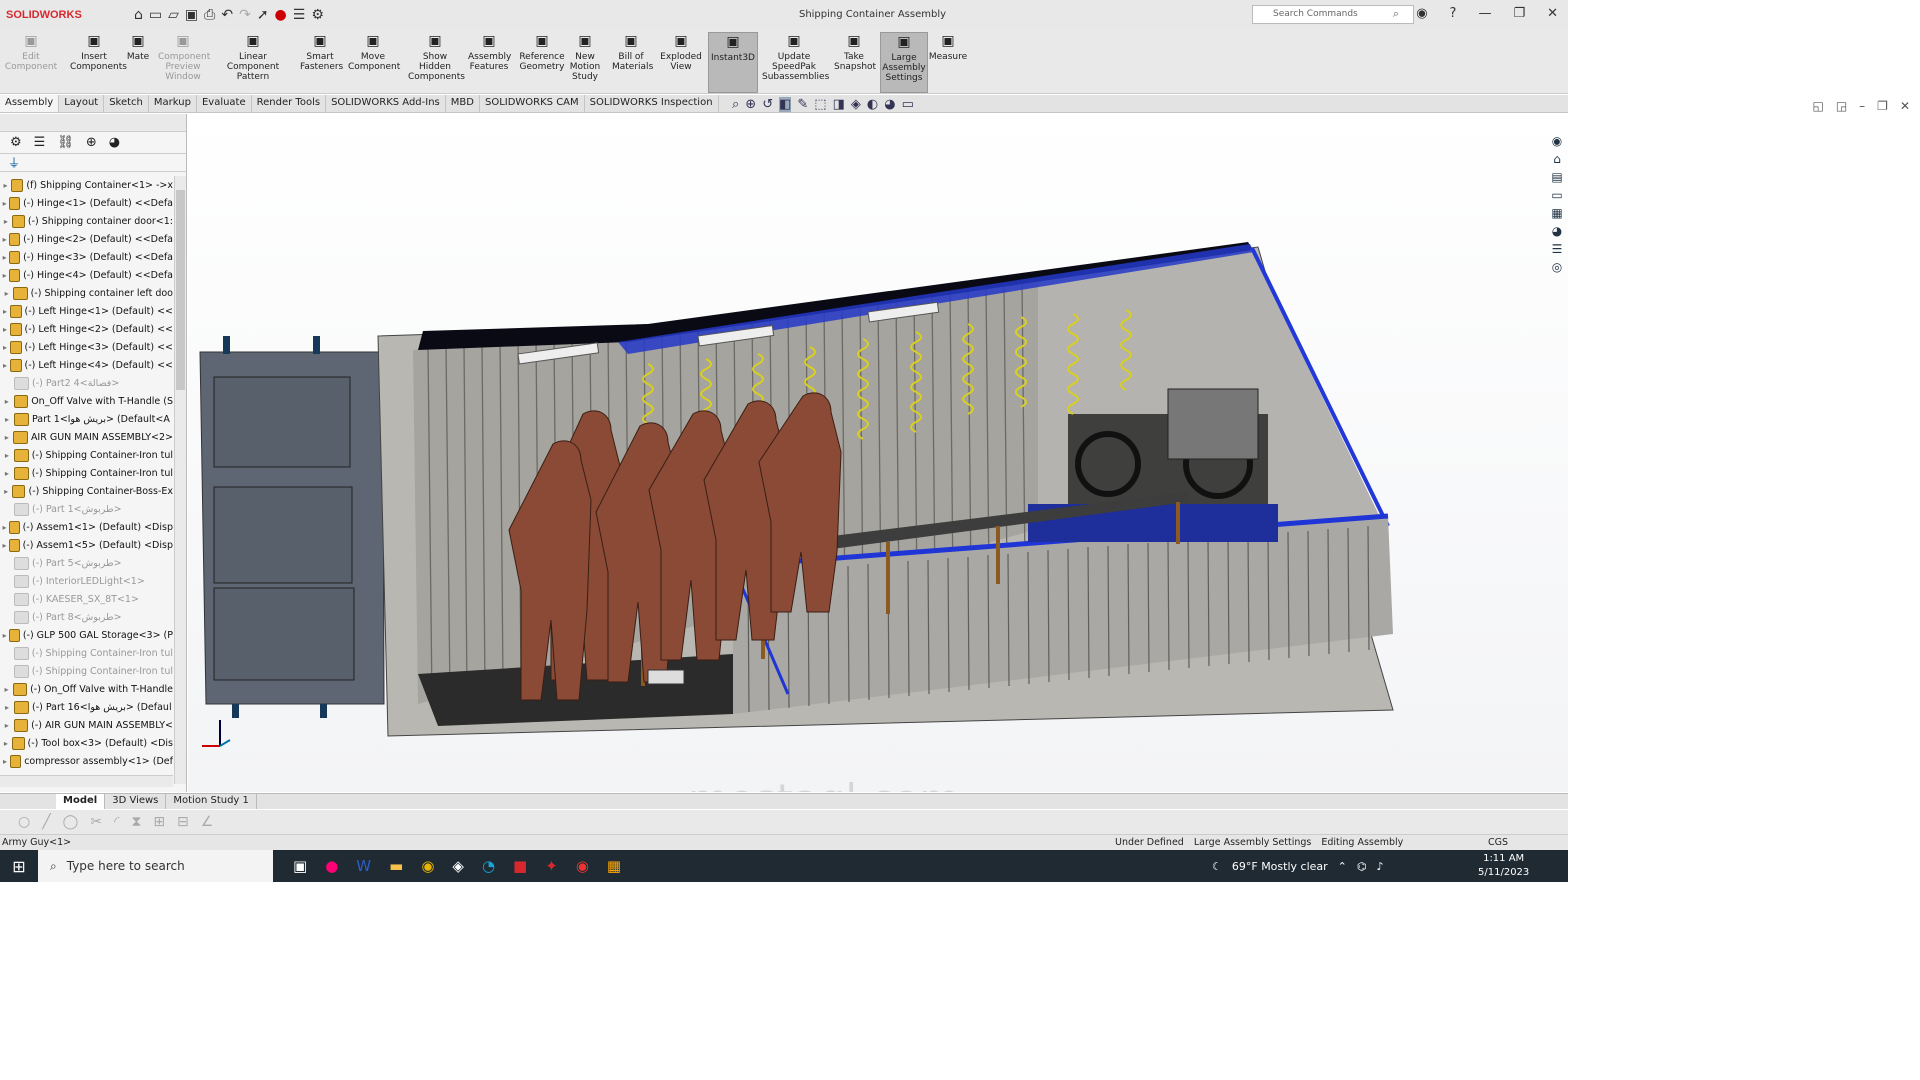 The image size is (1920, 1080). Describe the element at coordinates (948, 47) in the screenshot. I see `ribbon-button-measure: ▣ Measure` at that location.